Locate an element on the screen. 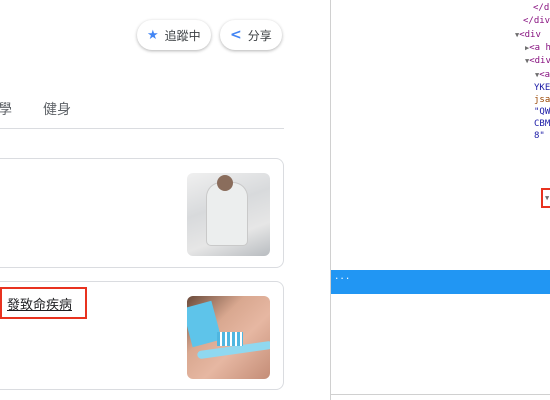  article-thumbnail-back-pain is located at coordinates (228, 214).